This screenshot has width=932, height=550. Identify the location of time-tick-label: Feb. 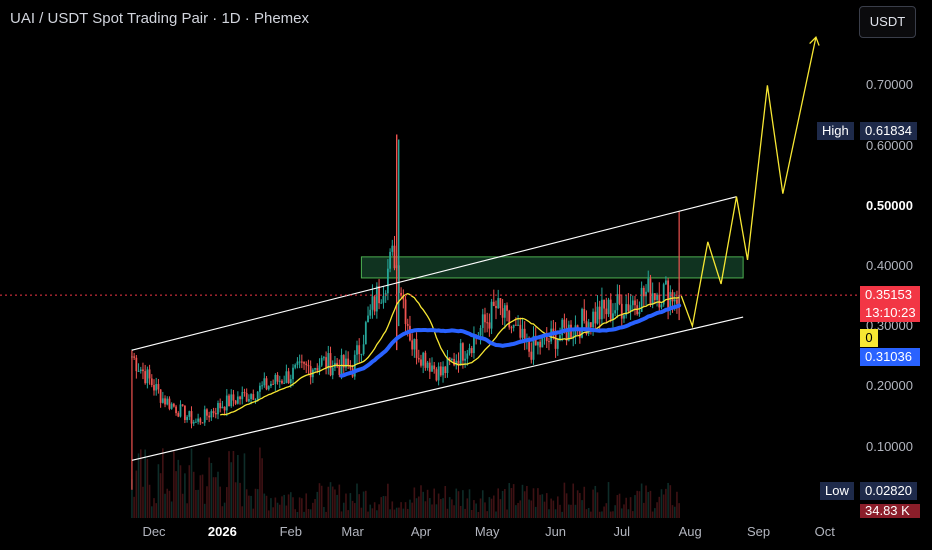
(290, 531).